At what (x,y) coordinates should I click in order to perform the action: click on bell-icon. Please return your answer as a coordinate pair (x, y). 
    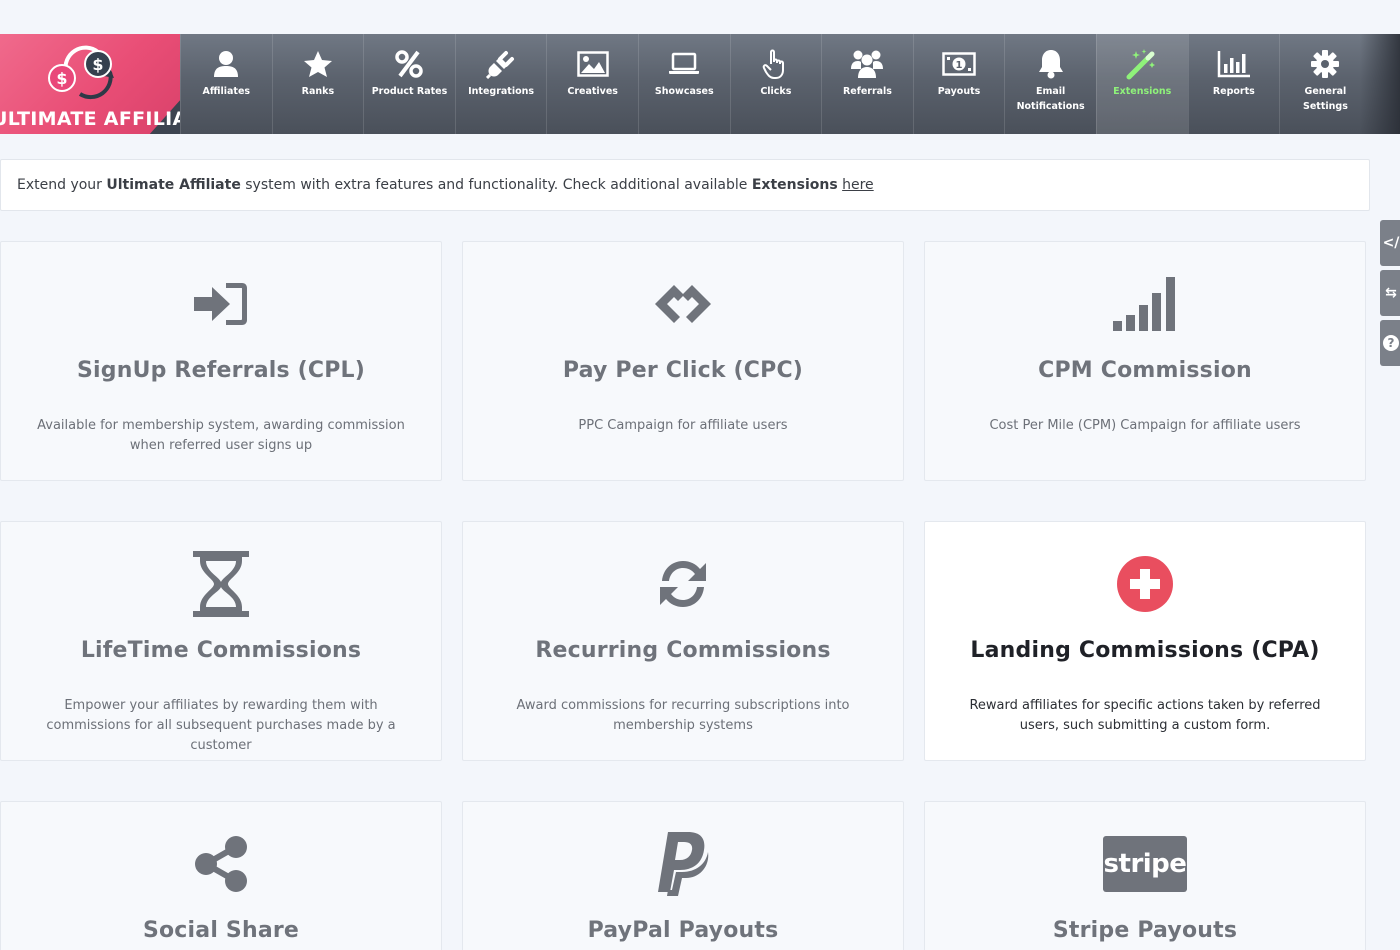
    Looking at the image, I should click on (1051, 64).